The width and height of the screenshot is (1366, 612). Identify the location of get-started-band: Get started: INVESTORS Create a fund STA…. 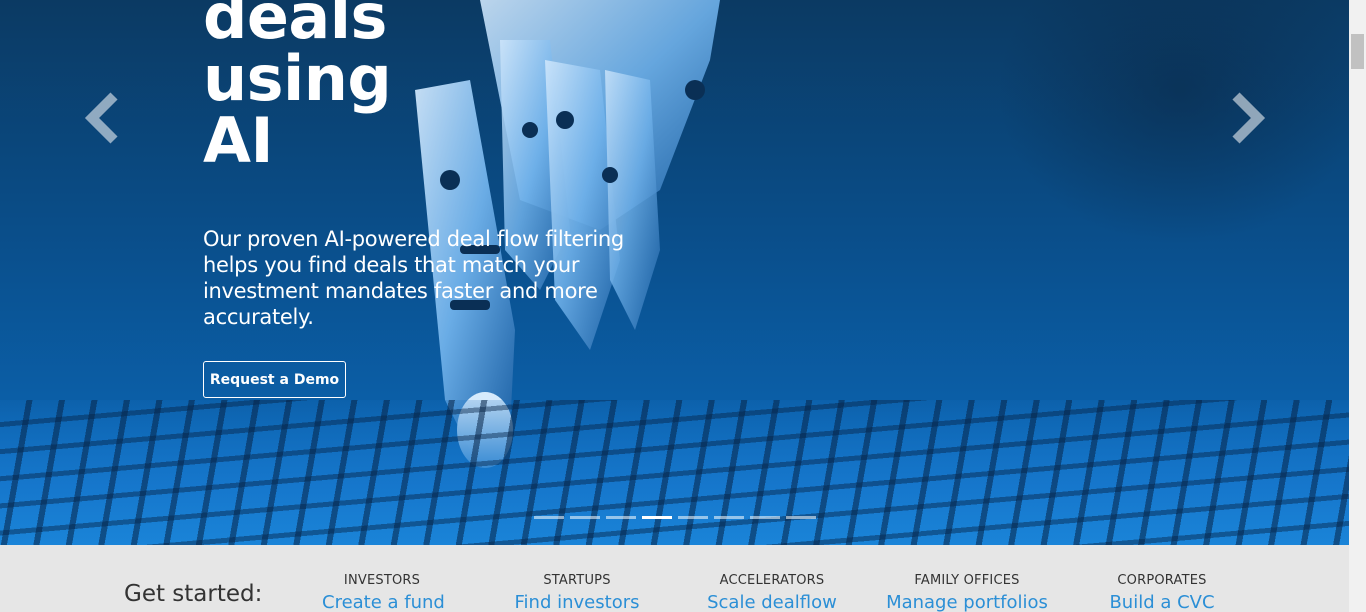
(674, 578).